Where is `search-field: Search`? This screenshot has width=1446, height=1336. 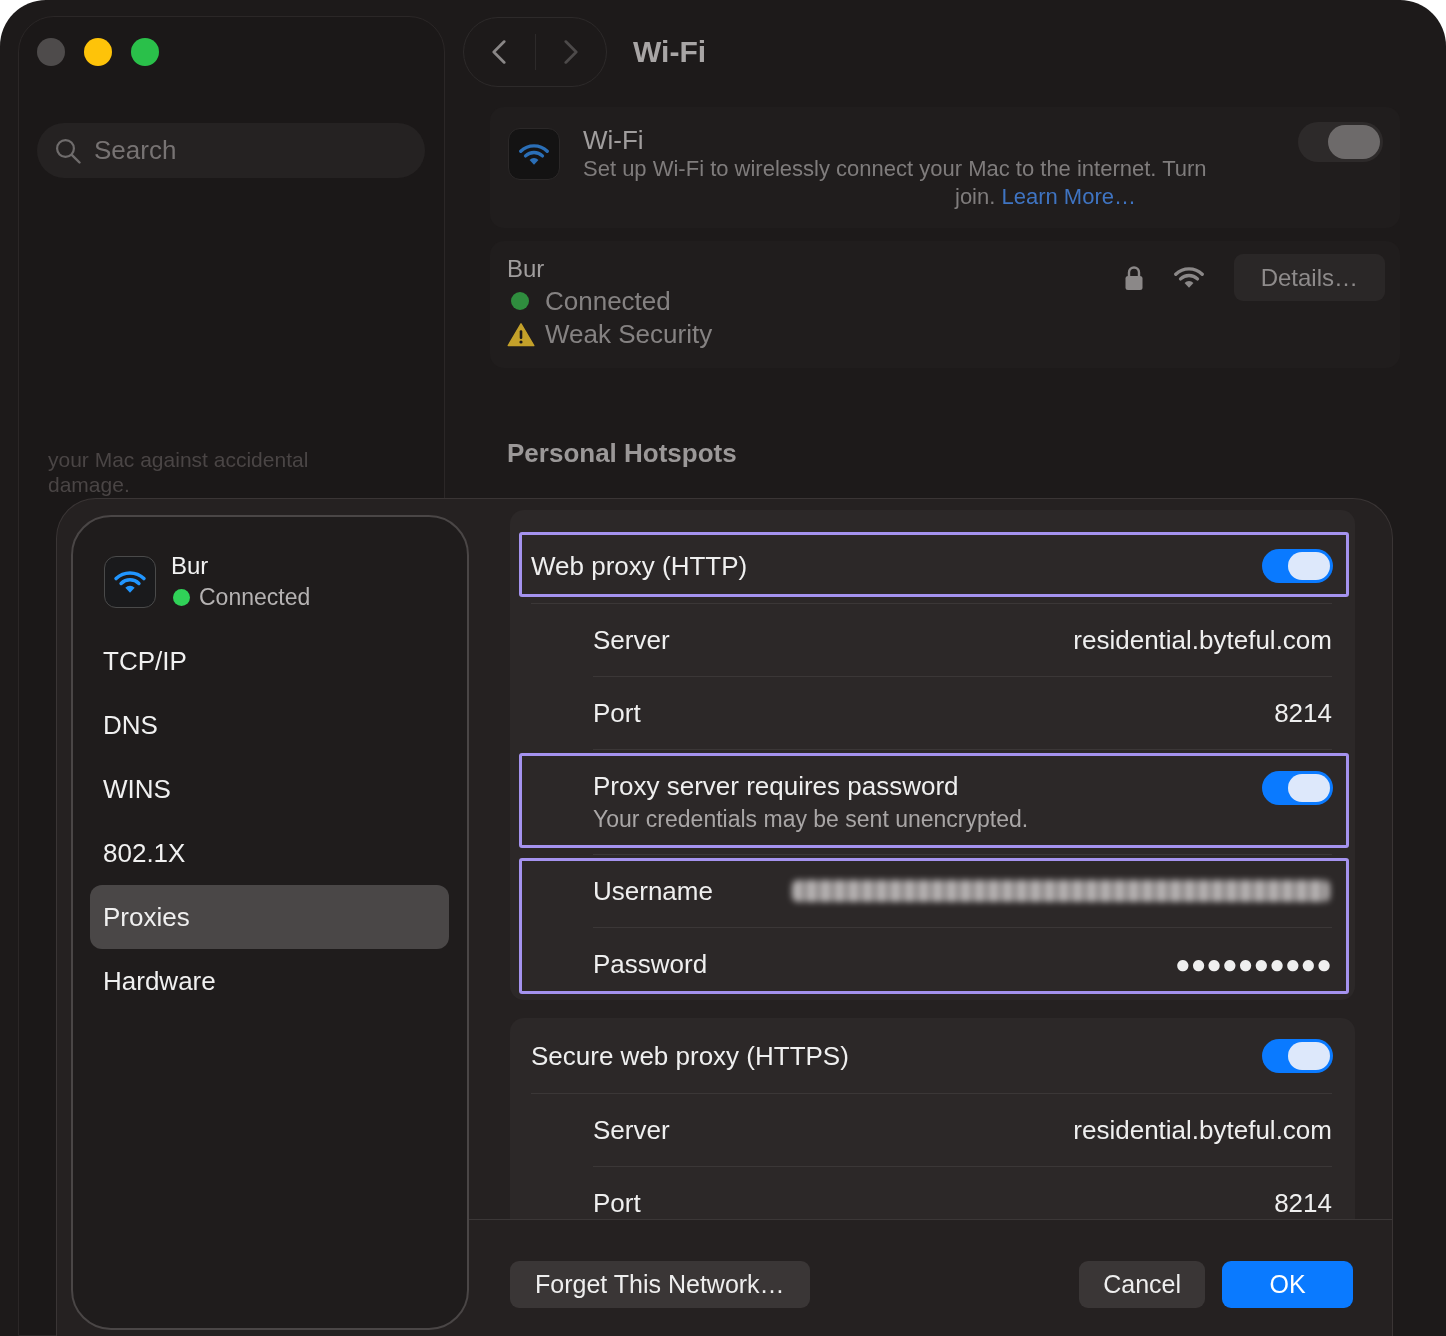 search-field: Search is located at coordinates (231, 150).